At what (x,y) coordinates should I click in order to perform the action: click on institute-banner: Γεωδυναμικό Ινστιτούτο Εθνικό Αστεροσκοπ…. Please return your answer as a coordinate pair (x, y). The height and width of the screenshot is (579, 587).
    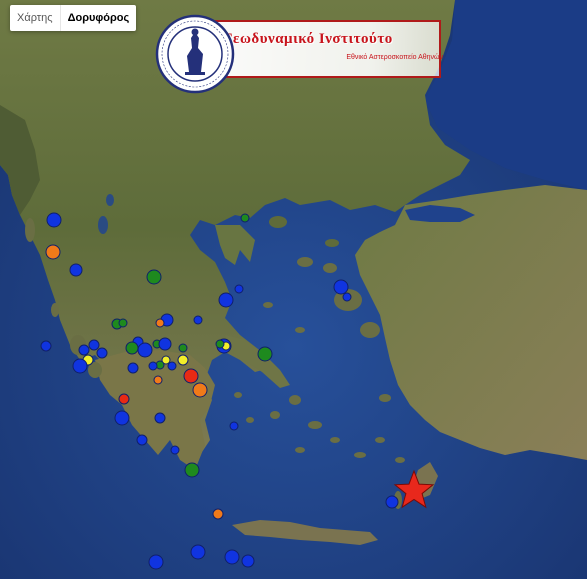
    Looking at the image, I should click on (301, 54).